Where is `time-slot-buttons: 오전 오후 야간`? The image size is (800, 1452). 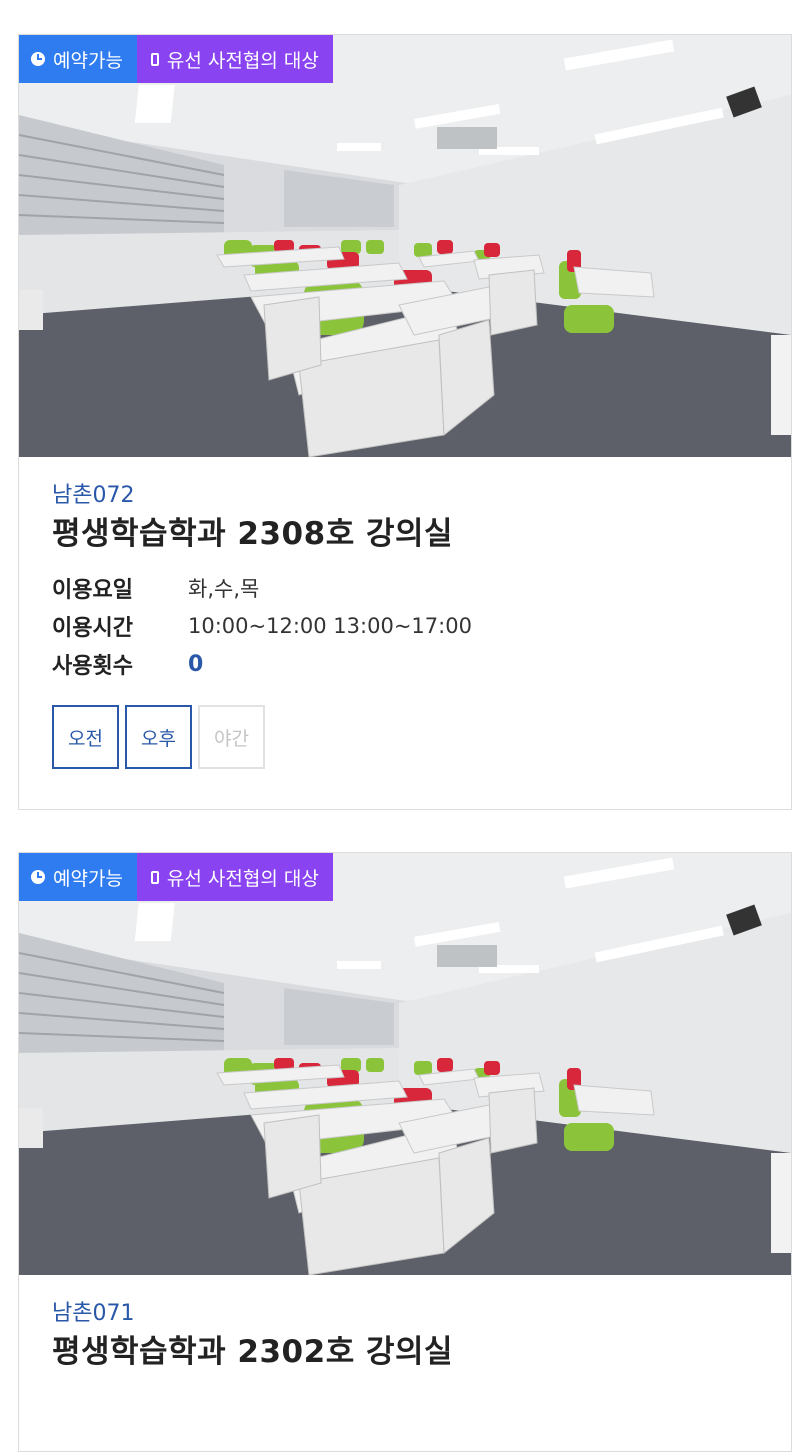 time-slot-buttons: 오전 오후 야간 is located at coordinates (421, 737).